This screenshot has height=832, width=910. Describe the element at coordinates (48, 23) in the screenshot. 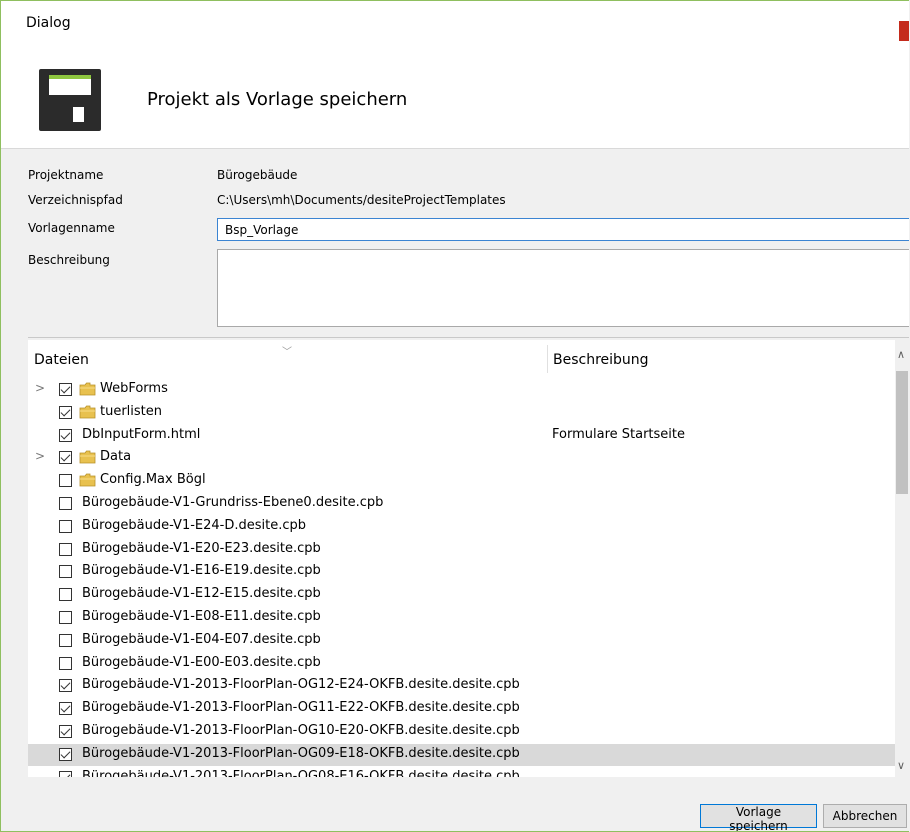

I see `window-title: Dialog` at that location.